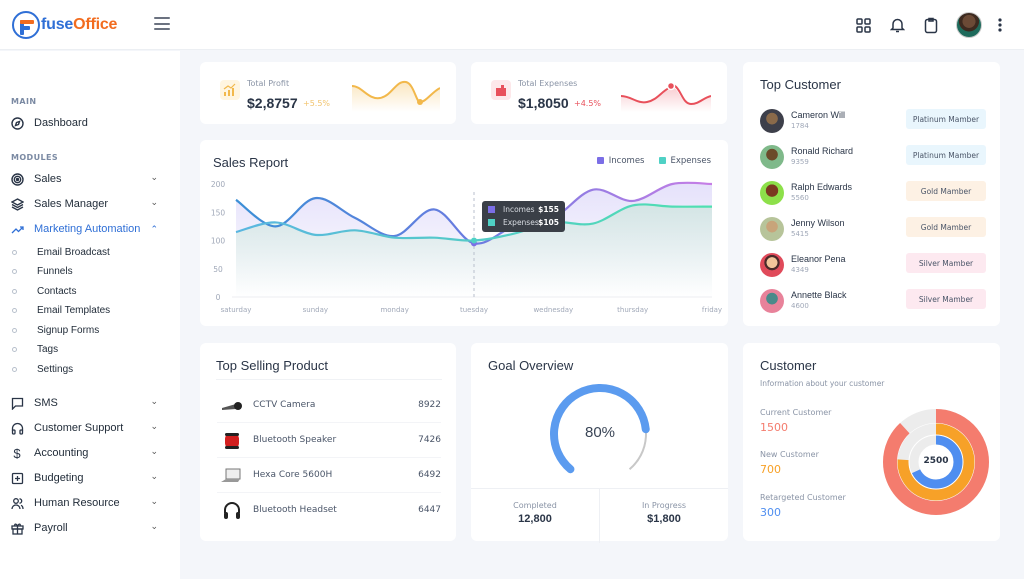 The width and height of the screenshot is (1024, 579). I want to click on customer-row: Cameron Will 1784 Platinum Mamber, so click(873, 124).